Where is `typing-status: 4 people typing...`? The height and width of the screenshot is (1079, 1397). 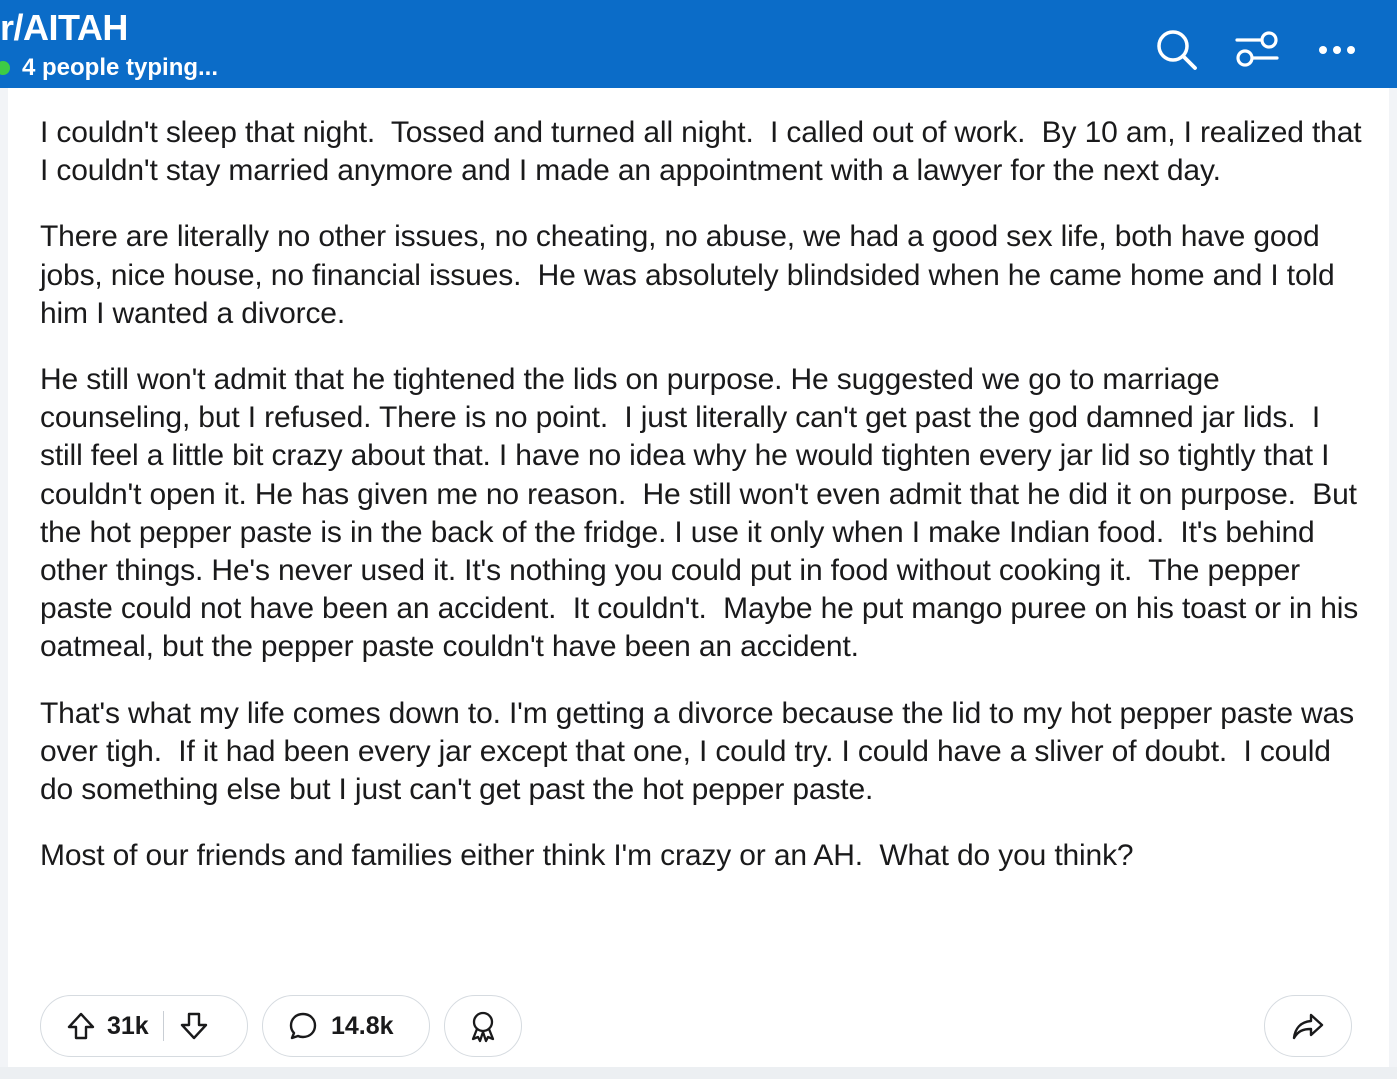 typing-status: 4 people typing... is located at coordinates (120, 67).